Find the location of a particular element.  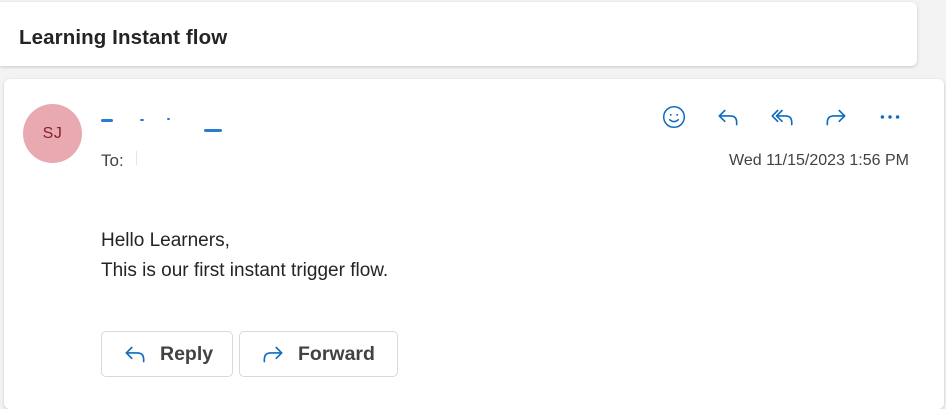

forward-button: Forward is located at coordinates (318, 354).